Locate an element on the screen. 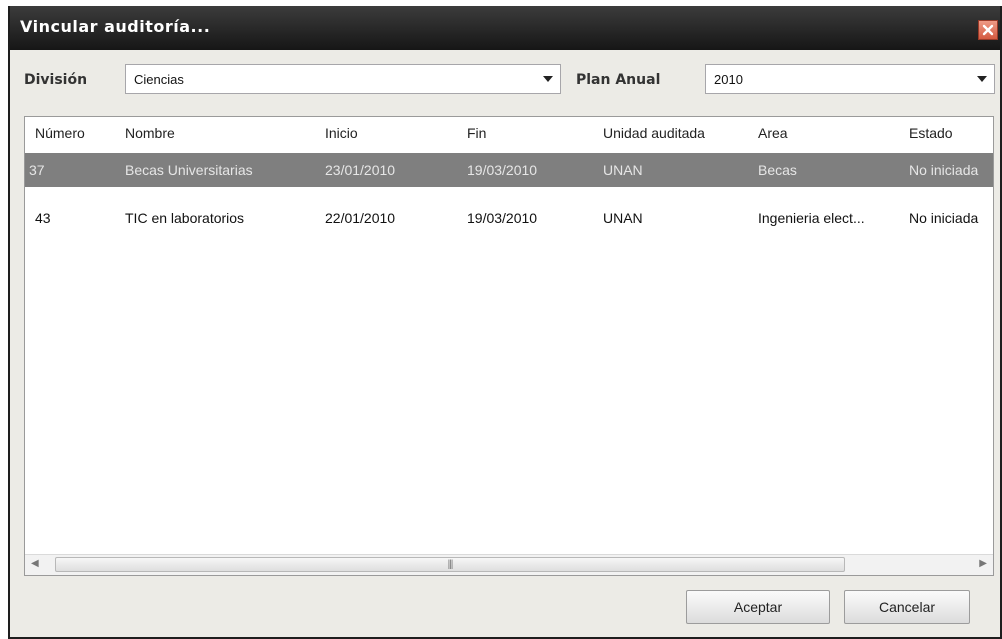  column-header-area: Area is located at coordinates (773, 133).